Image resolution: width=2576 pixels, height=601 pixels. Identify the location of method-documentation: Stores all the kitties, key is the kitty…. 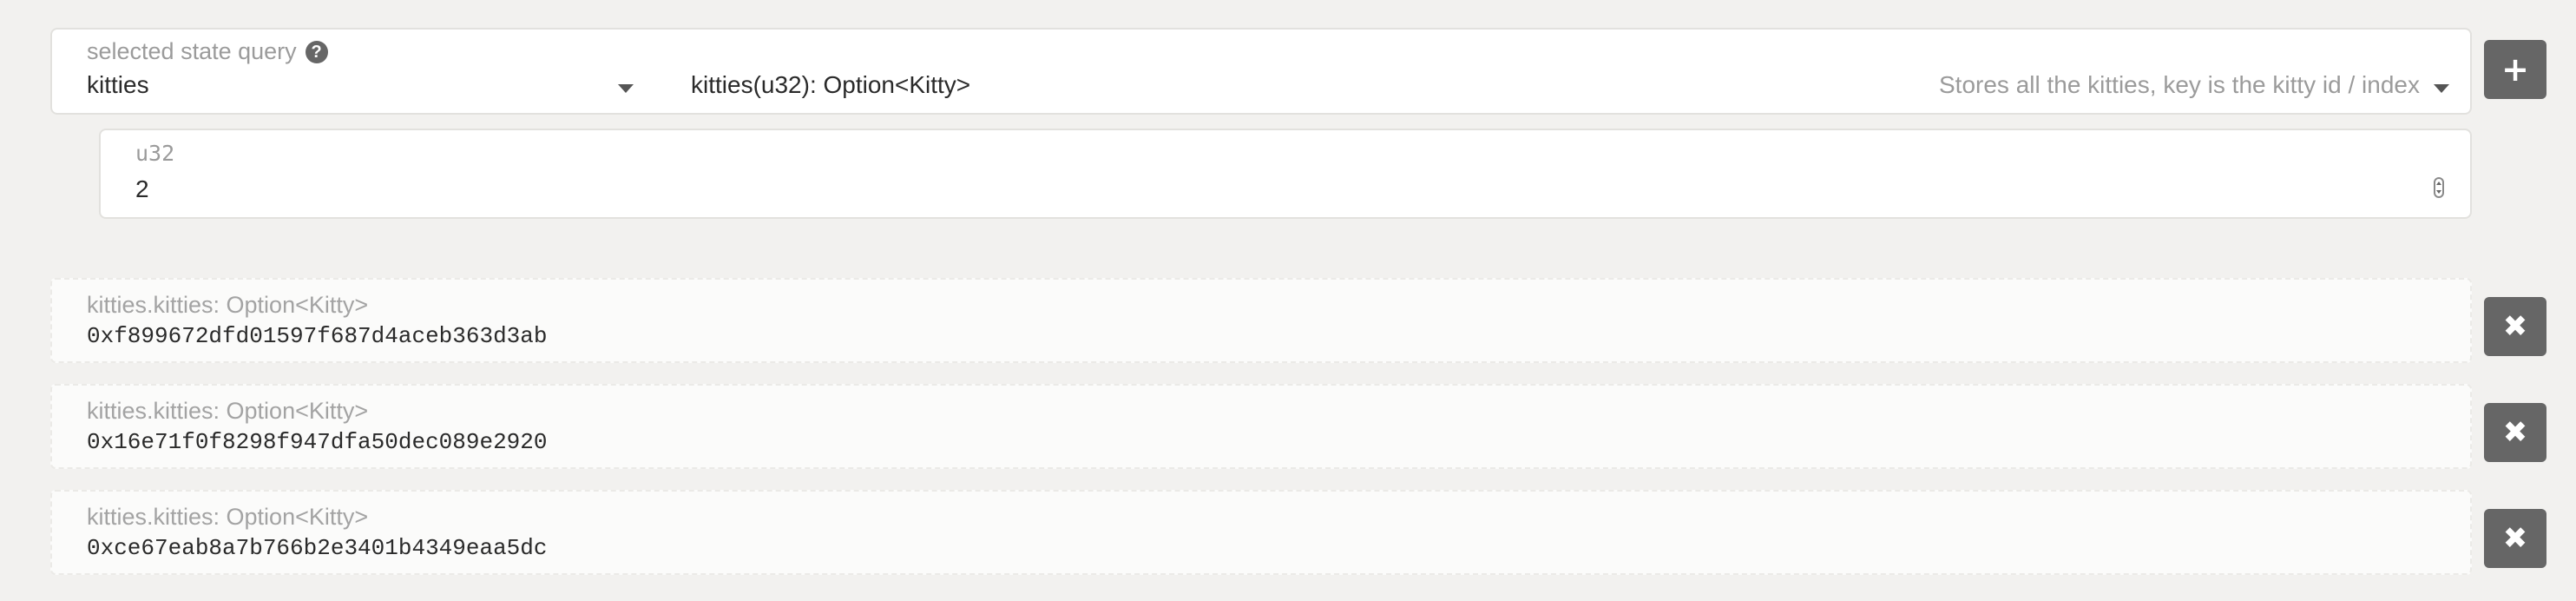
(2179, 85).